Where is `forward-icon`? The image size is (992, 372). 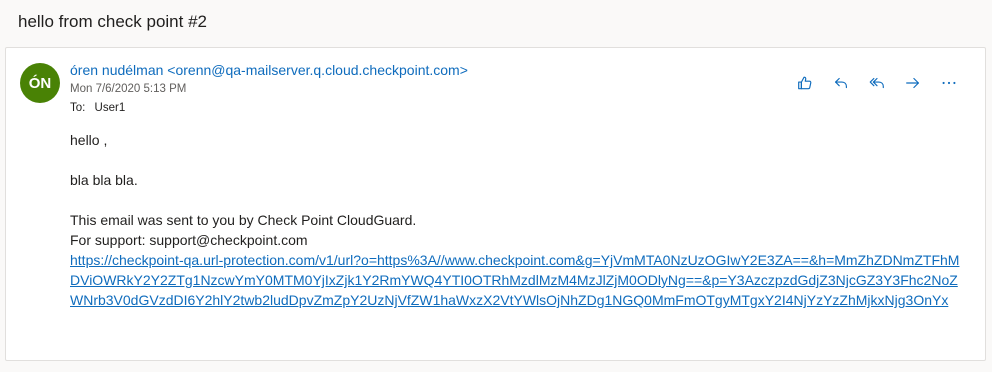 forward-icon is located at coordinates (912, 83).